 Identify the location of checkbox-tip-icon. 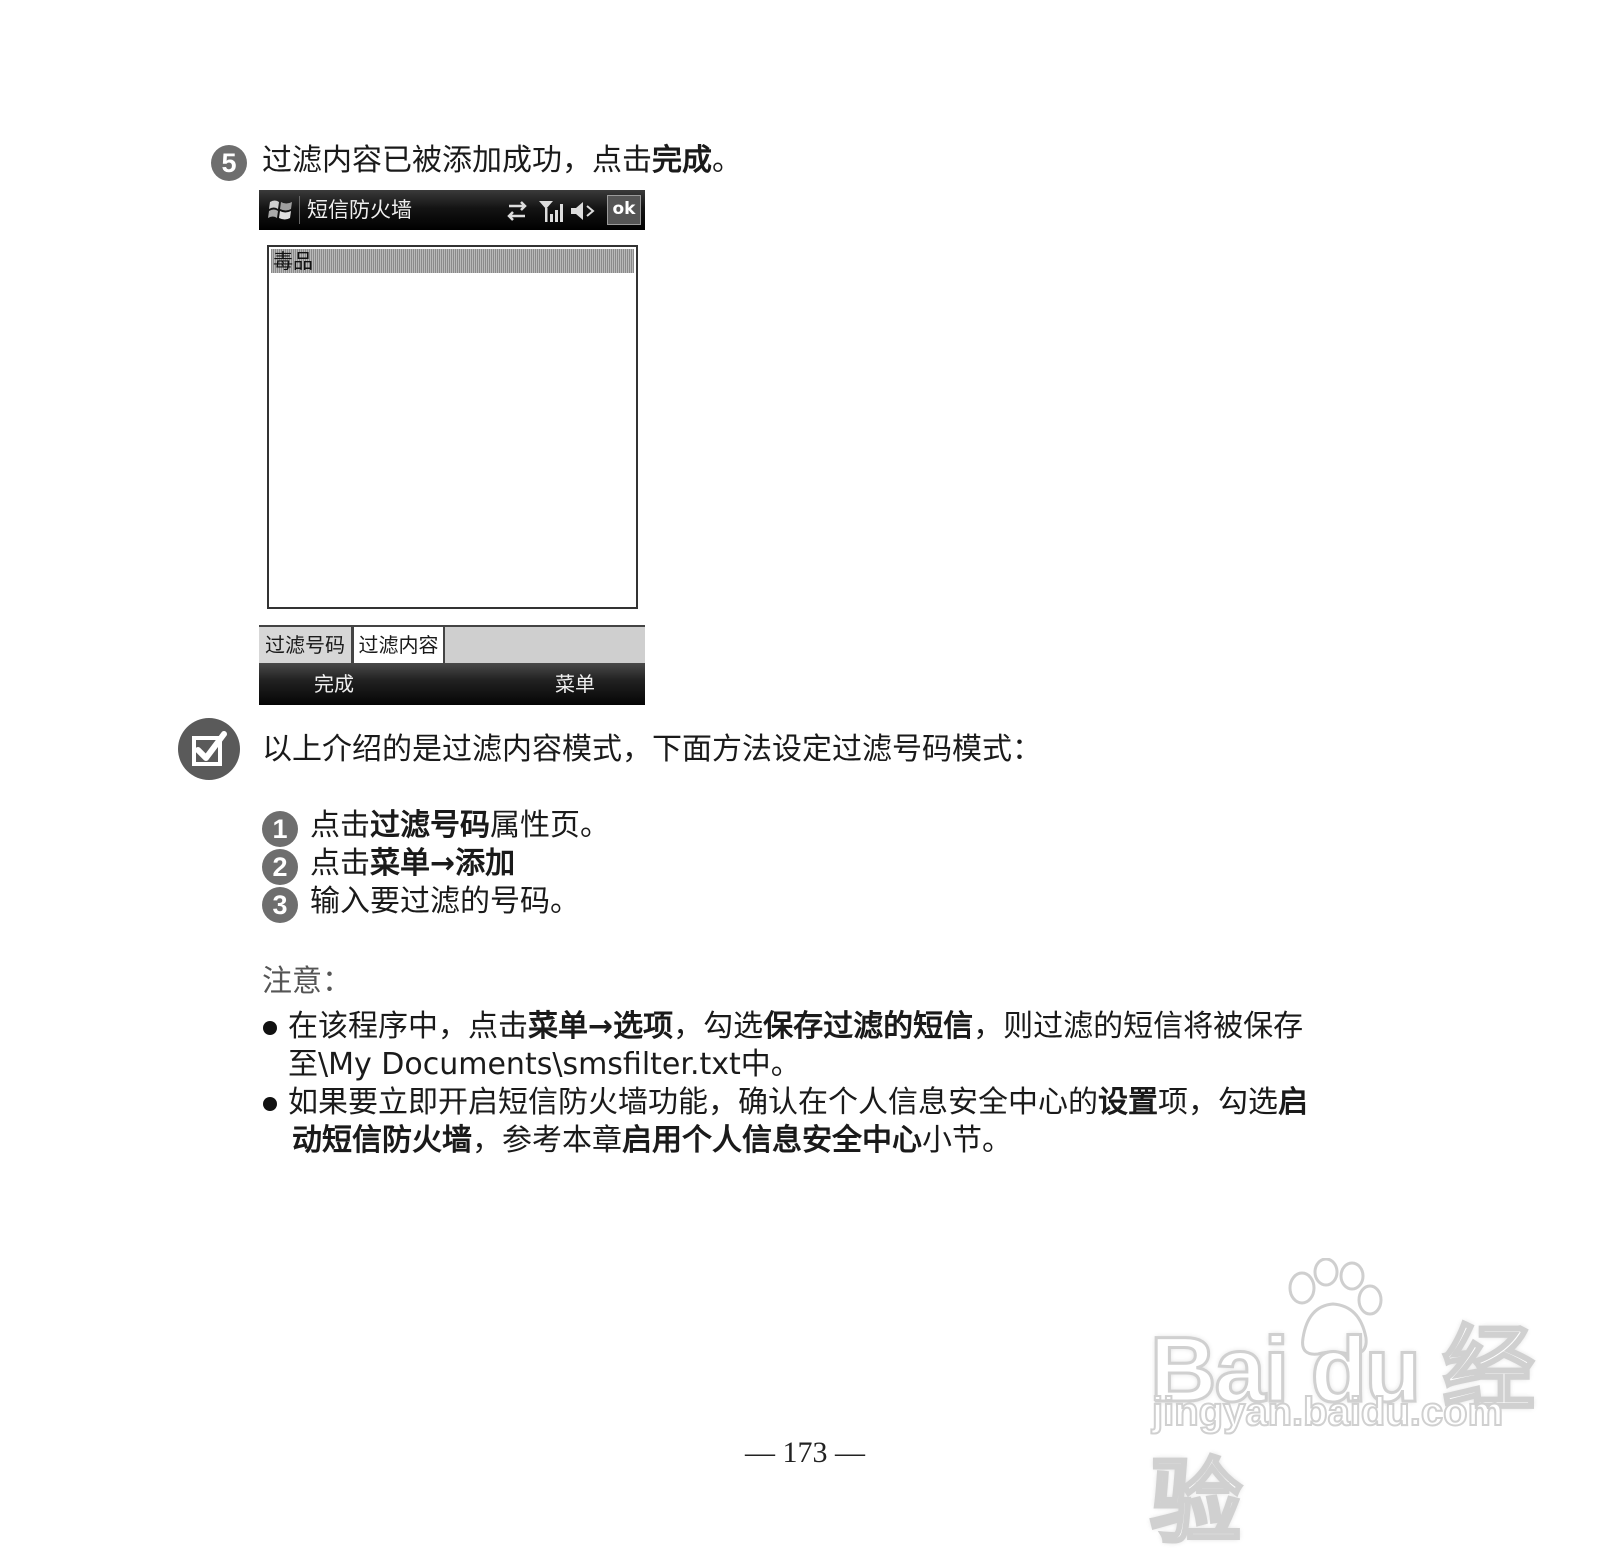
(209, 749).